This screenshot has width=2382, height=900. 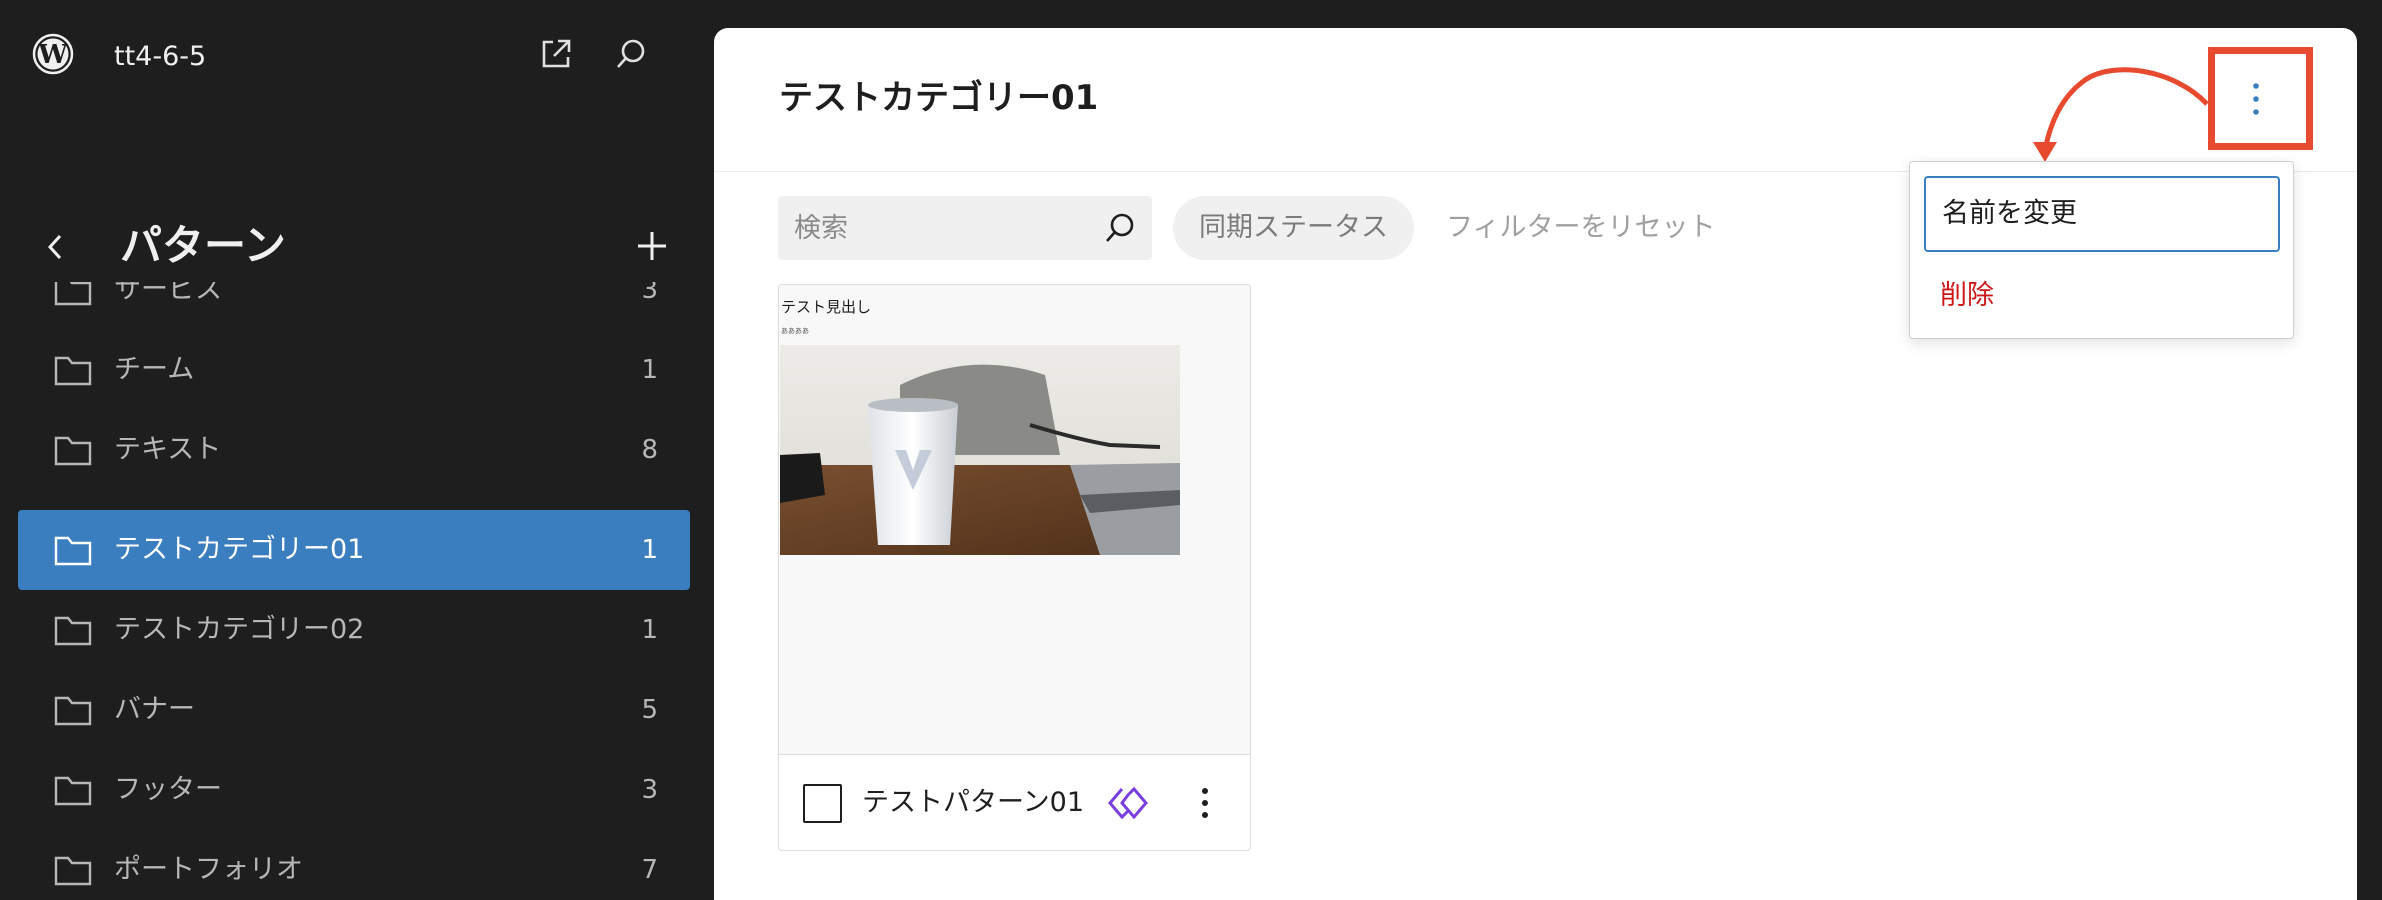 What do you see at coordinates (795, 331) in the screenshot?
I see `preview-text: ああああ` at bounding box center [795, 331].